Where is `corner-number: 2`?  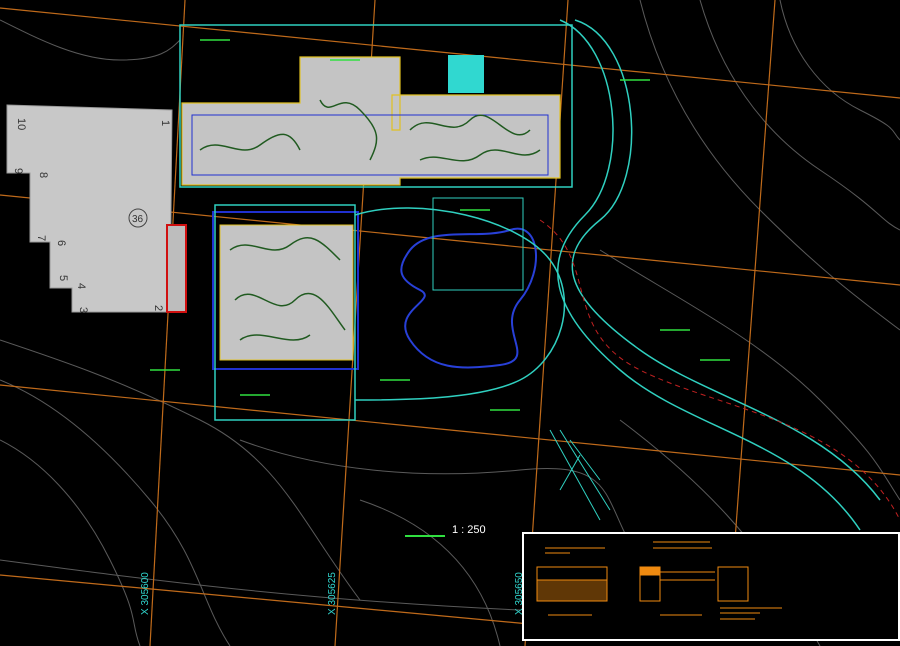 corner-number: 2 is located at coordinates (158, 308).